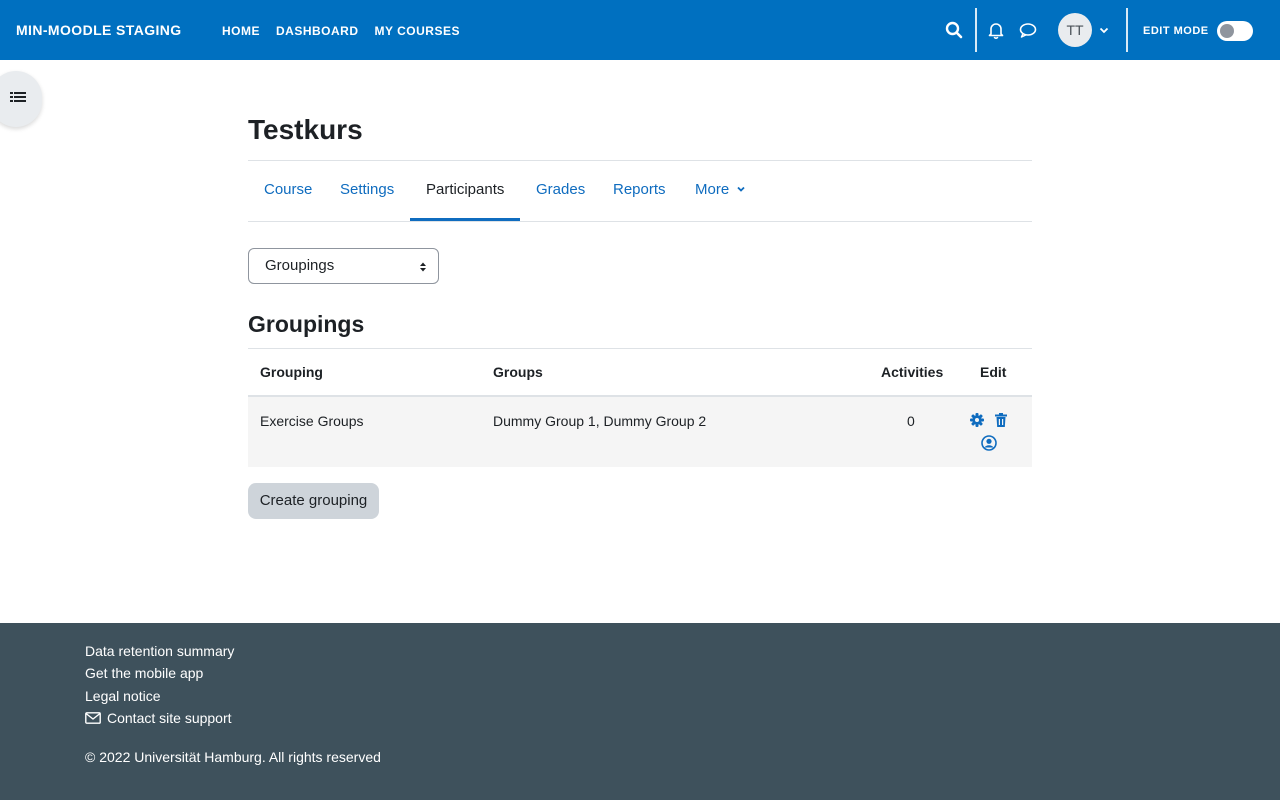 The width and height of the screenshot is (1280, 800). I want to click on header-groups: Groups, so click(518, 372).